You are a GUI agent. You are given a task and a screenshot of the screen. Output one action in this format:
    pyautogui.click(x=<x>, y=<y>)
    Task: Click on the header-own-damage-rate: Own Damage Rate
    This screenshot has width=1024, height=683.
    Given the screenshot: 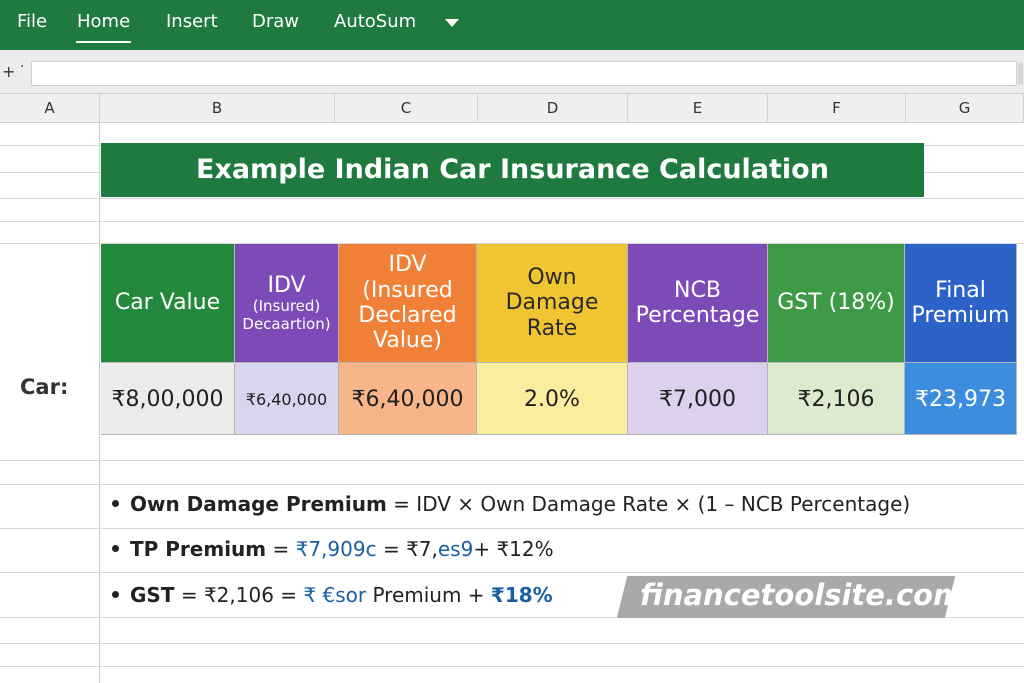 What is the action you would take?
    pyautogui.click(x=552, y=303)
    